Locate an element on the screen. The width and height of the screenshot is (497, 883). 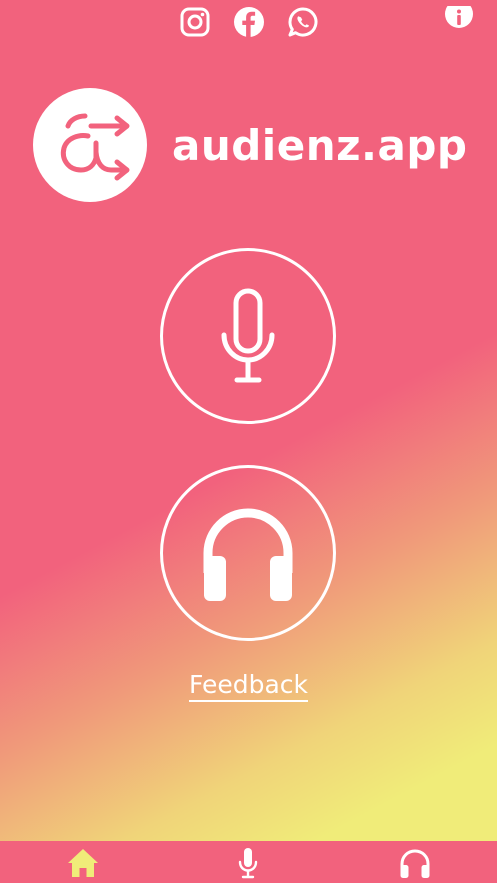
feedback-row: Feedback is located at coordinates (248, 685).